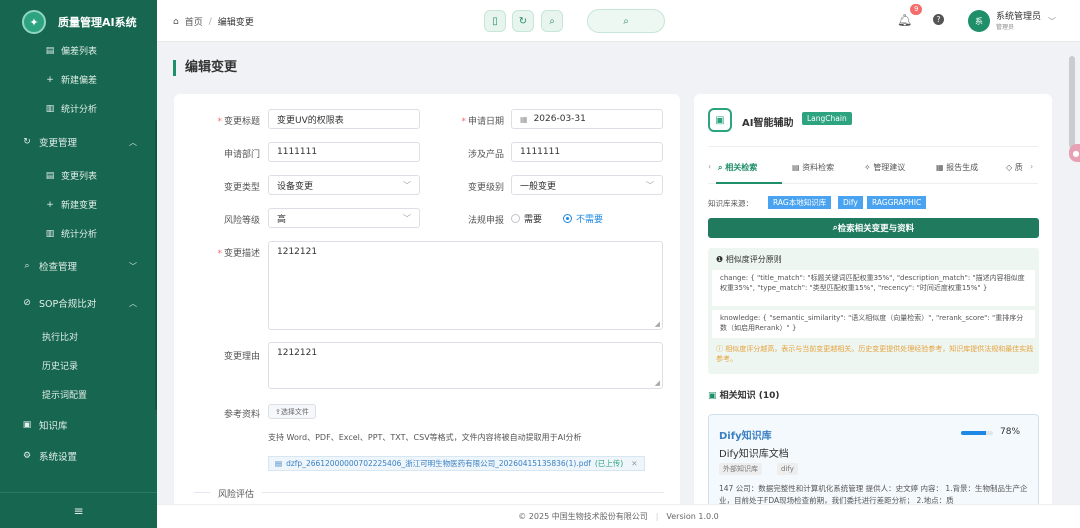 The image size is (1080, 528). Describe the element at coordinates (344, 185) in the screenshot. I see `type-select: 设备变更 ﹀` at that location.